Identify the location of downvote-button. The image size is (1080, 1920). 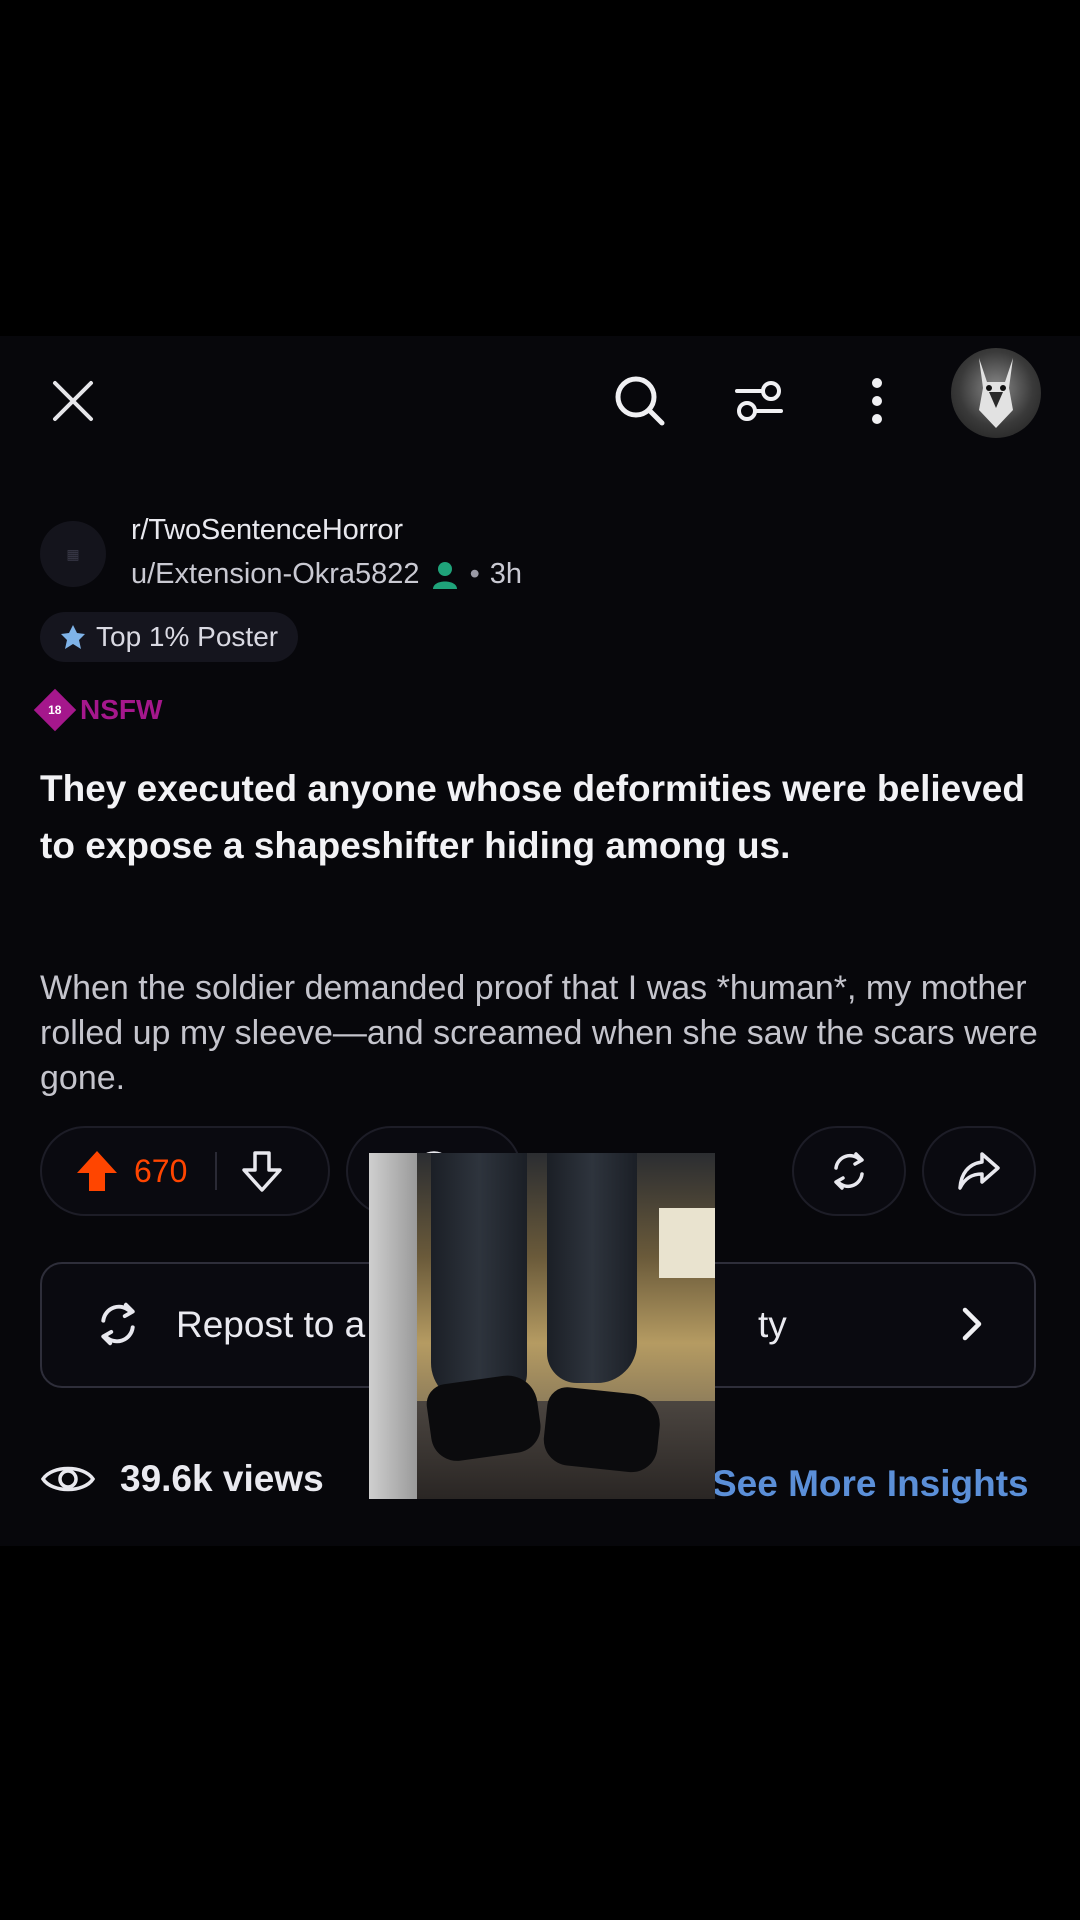
(262, 1171).